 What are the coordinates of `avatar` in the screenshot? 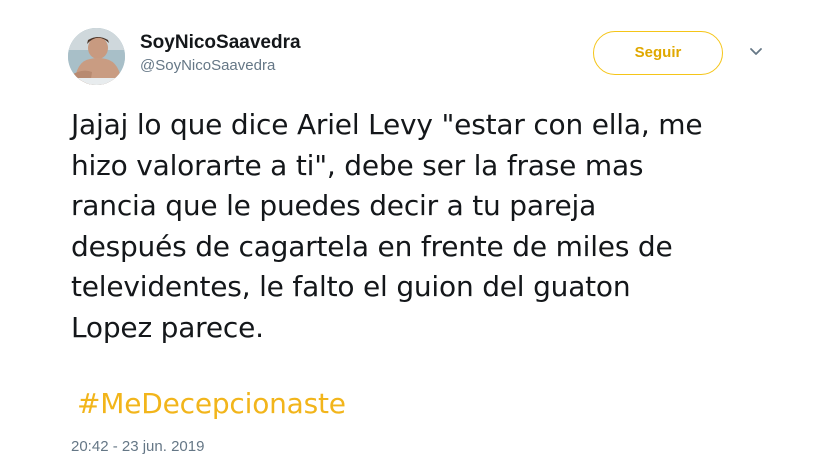 It's located at (96, 56).